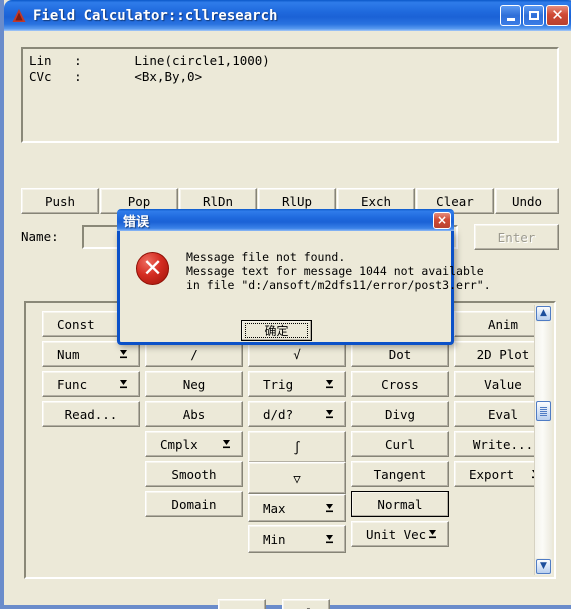 The image size is (571, 609). I want to click on calc-button-divg: Divg, so click(400, 414).